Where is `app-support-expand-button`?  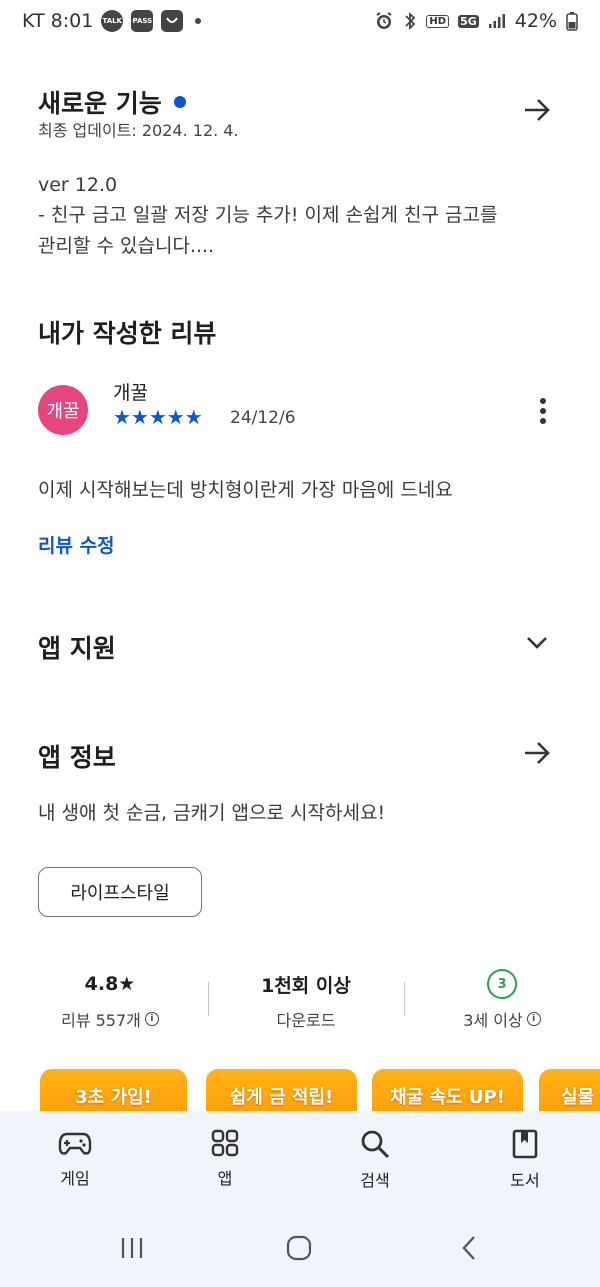 app-support-expand-button is located at coordinates (537, 643).